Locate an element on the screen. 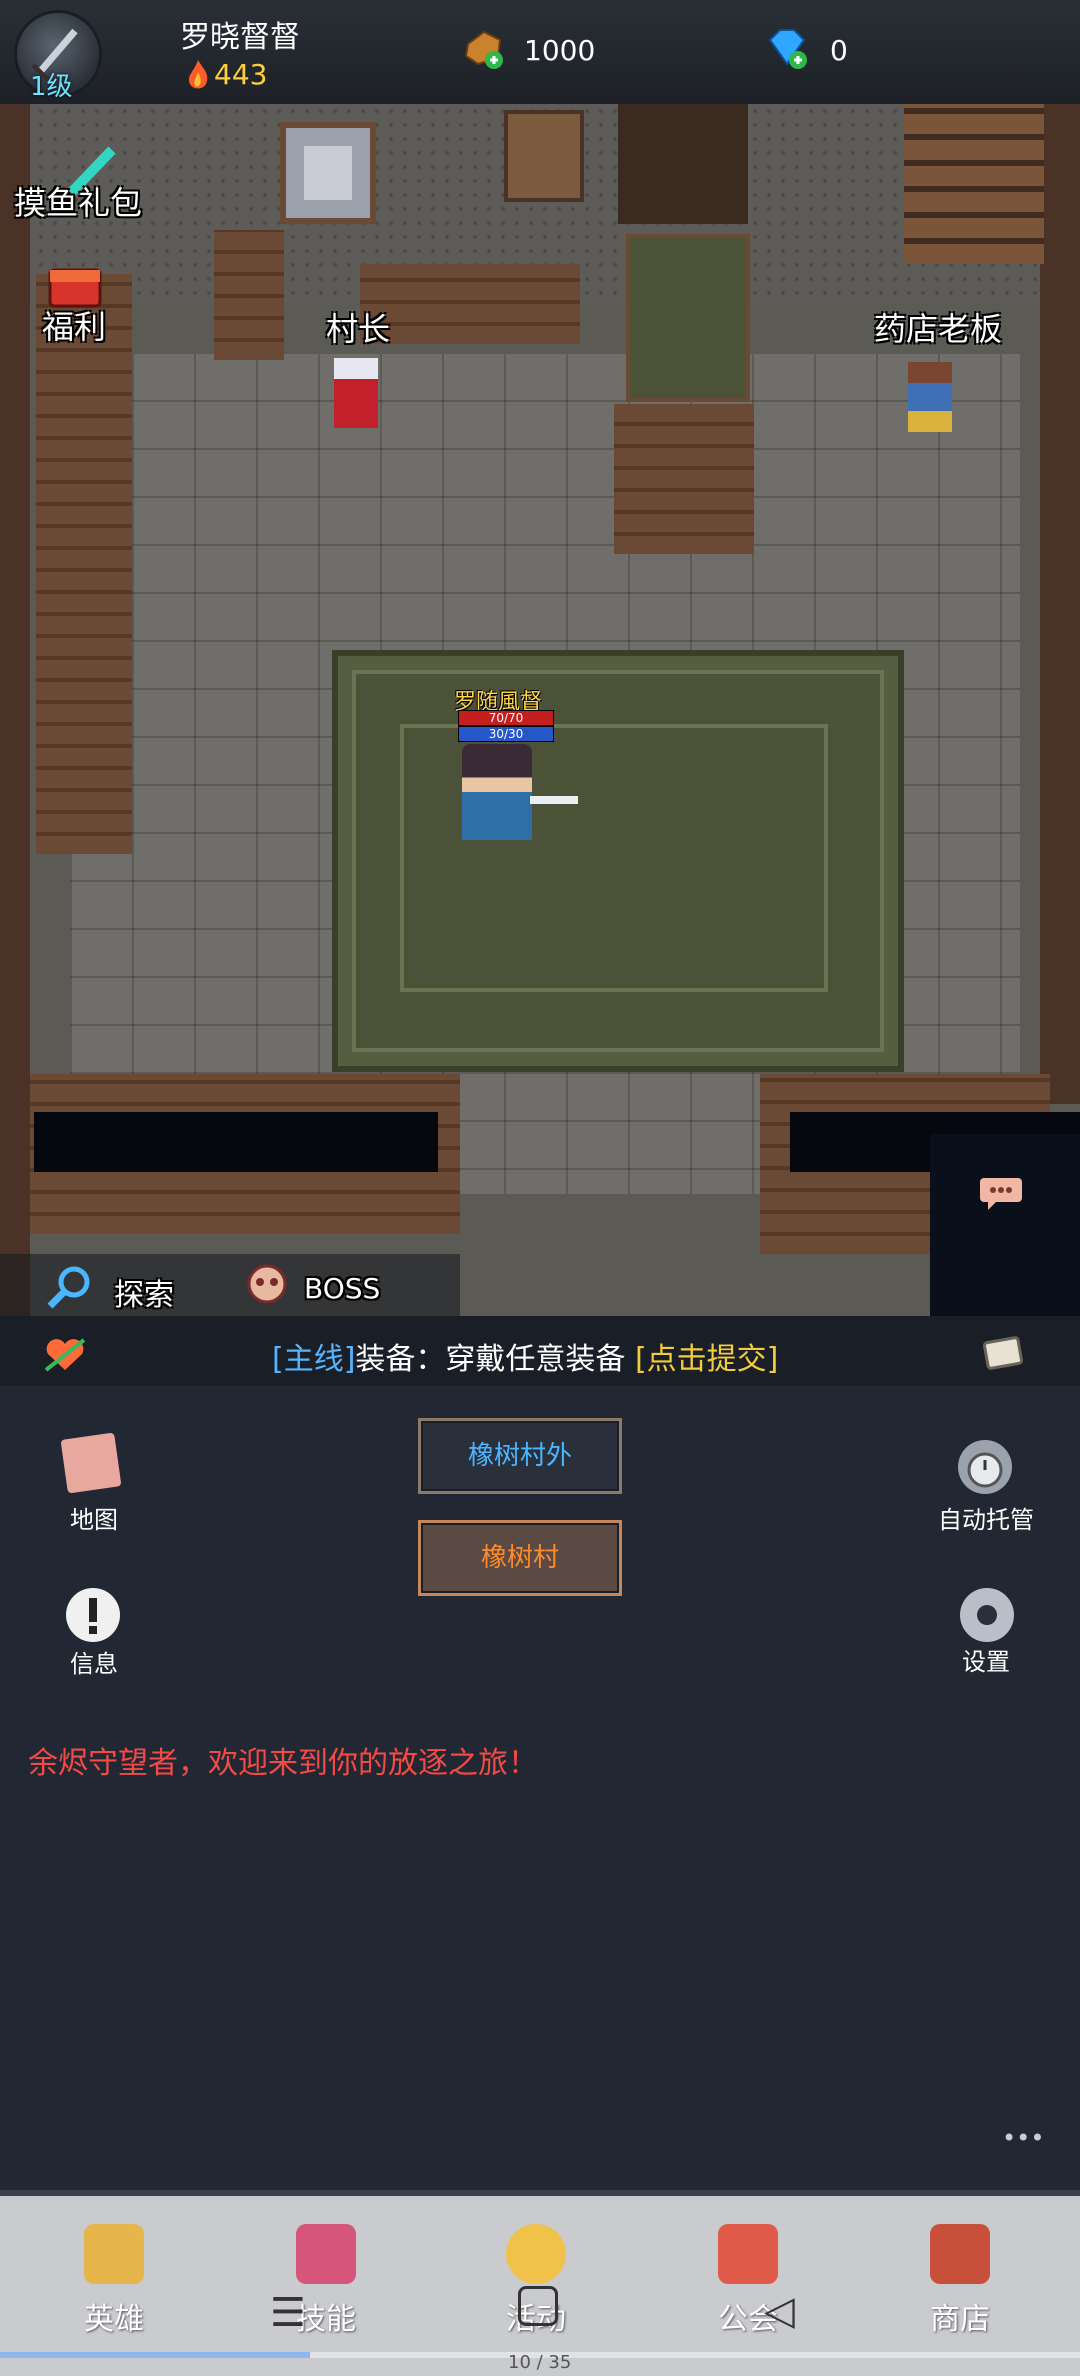 The width and height of the screenshot is (1080, 2376). spellbook-icon is located at coordinates (326, 2254).